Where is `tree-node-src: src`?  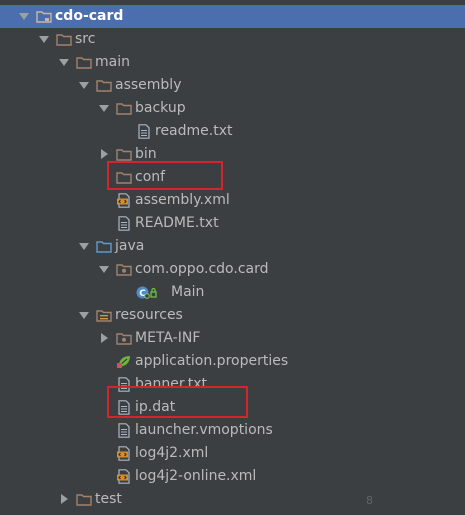
tree-node-src: src is located at coordinates (232, 39).